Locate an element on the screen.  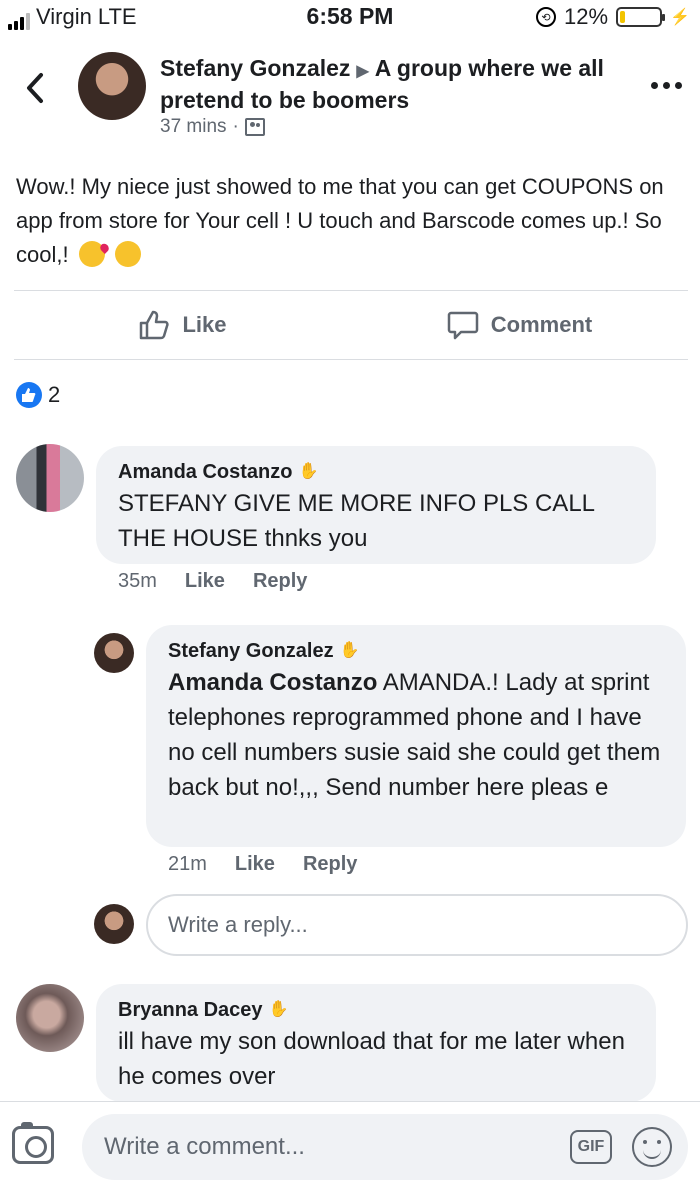
comment-composer: Write a comment... GIF is located at coordinates (350, 1145).